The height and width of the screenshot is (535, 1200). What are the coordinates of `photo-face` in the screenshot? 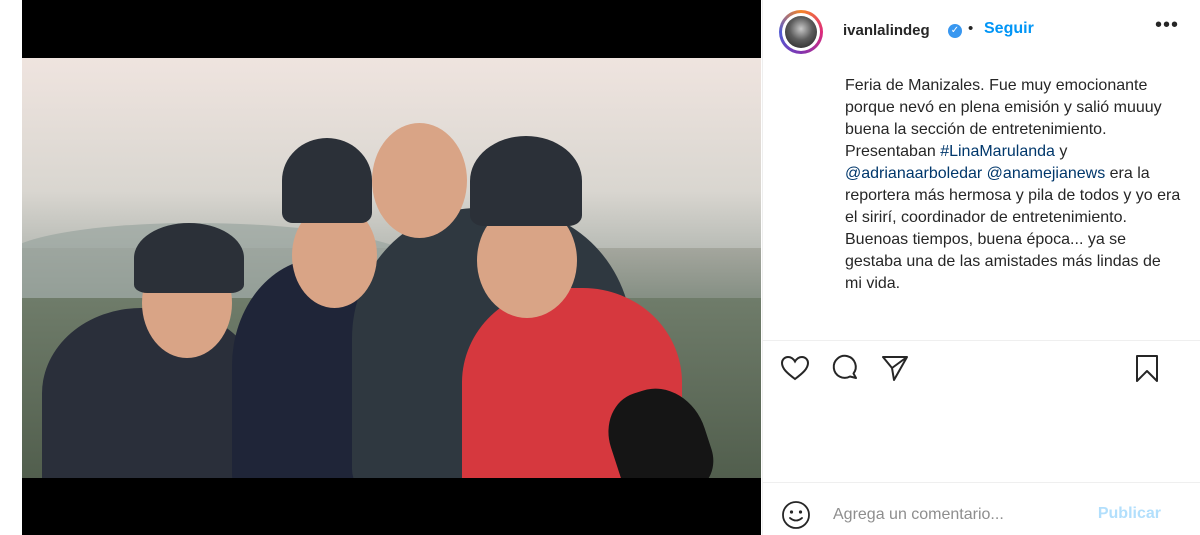 It's located at (419, 180).